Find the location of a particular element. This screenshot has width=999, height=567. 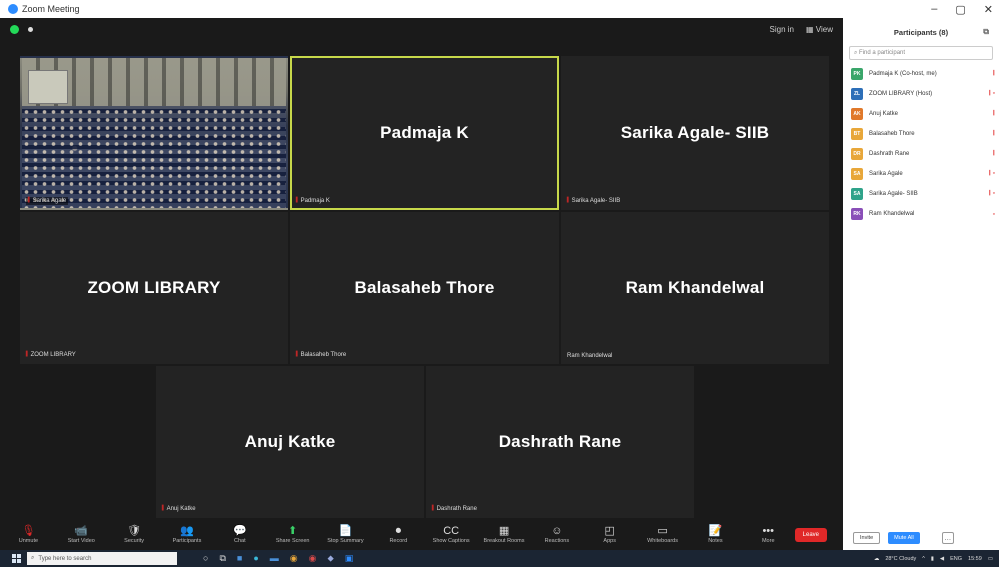

show-captions-button: CC Show Captions is located at coordinates (451, 535).